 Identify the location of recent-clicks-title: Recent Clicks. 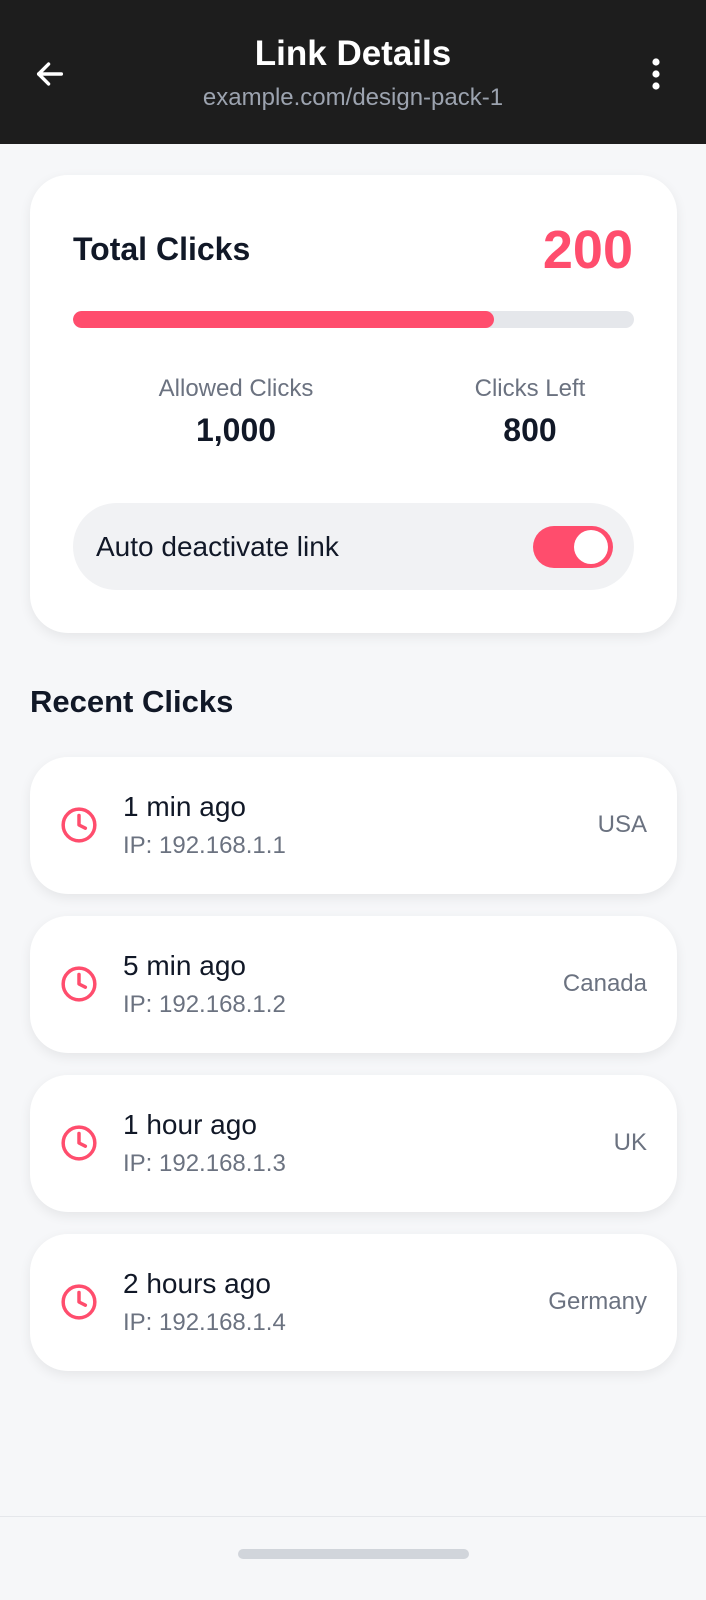
(132, 701).